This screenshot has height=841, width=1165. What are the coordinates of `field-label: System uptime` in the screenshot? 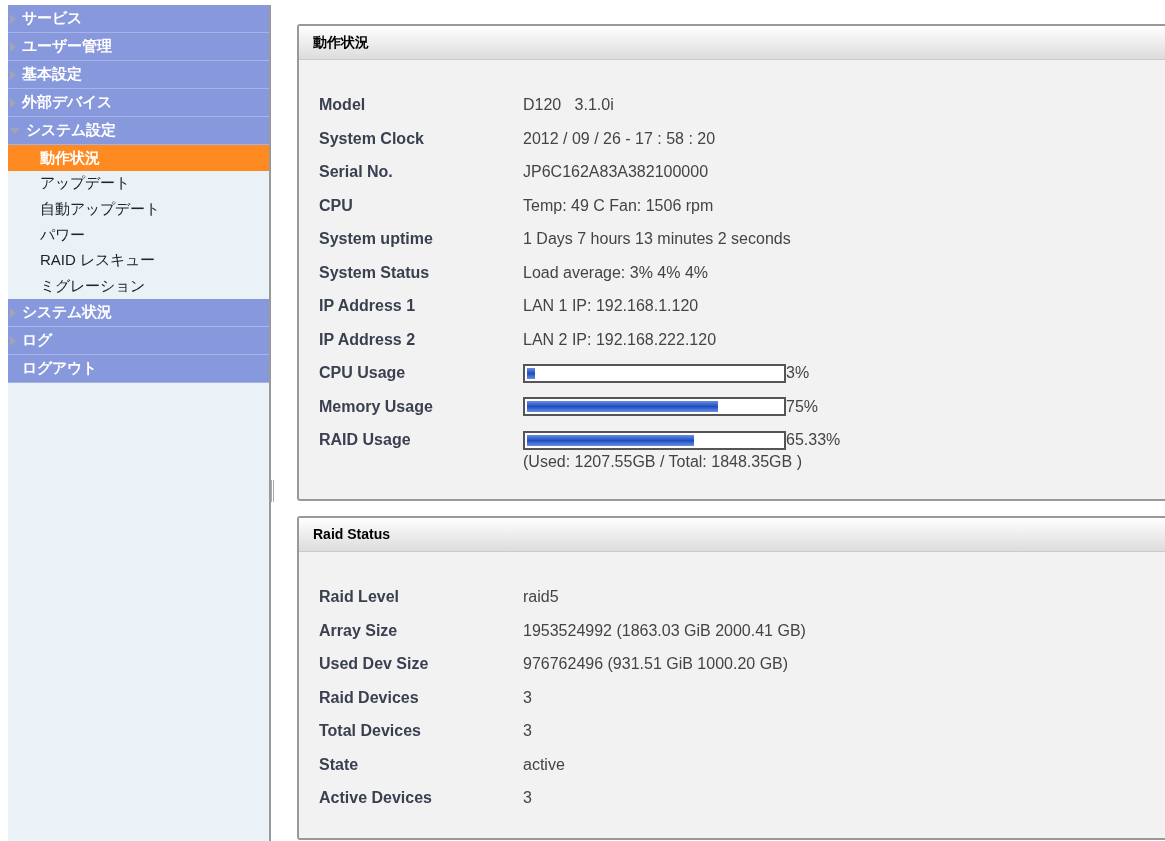 It's located at (376, 239).